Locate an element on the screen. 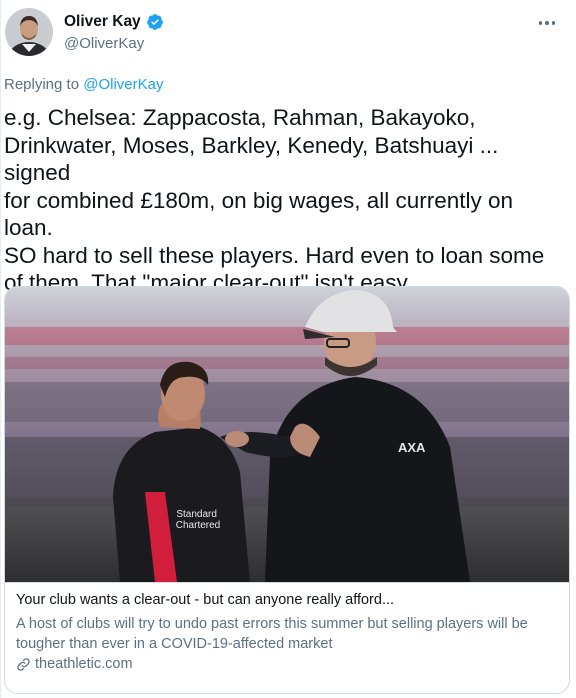 The image size is (576, 698). verified-badge-icon is located at coordinates (154, 22).